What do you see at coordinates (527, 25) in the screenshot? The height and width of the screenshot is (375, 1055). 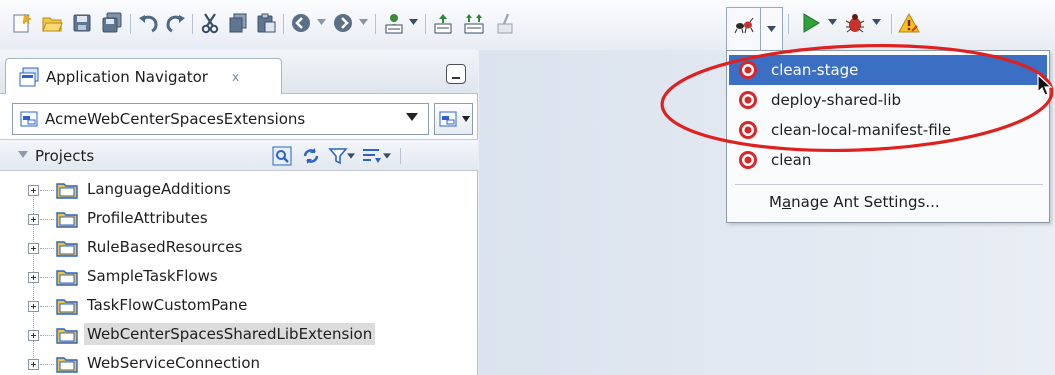 I see `main-toolbar` at bounding box center [527, 25].